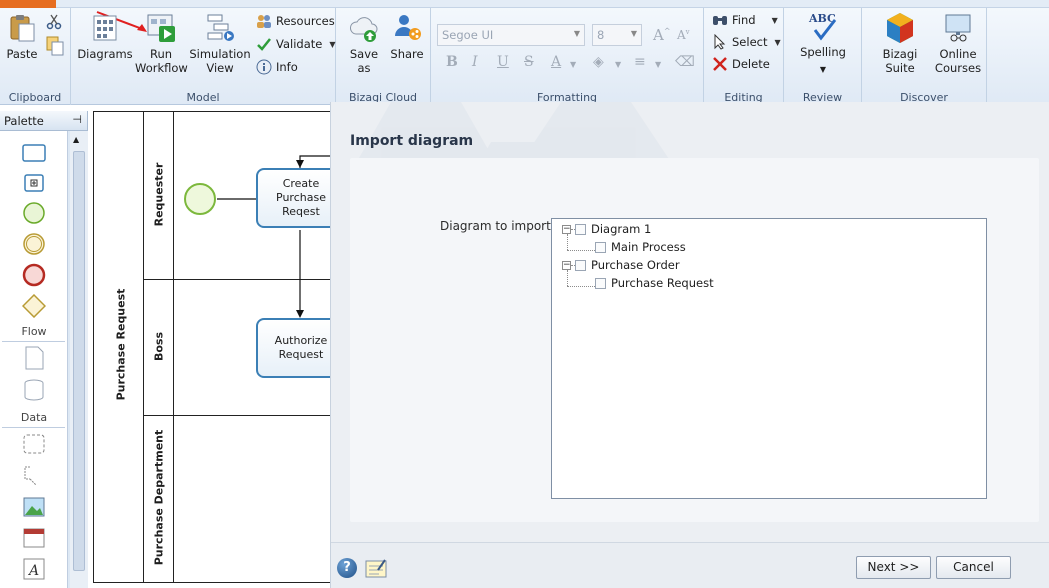 The width and height of the screenshot is (1049, 588). I want to click on shrink-font-icon: Av, so click(683, 35).